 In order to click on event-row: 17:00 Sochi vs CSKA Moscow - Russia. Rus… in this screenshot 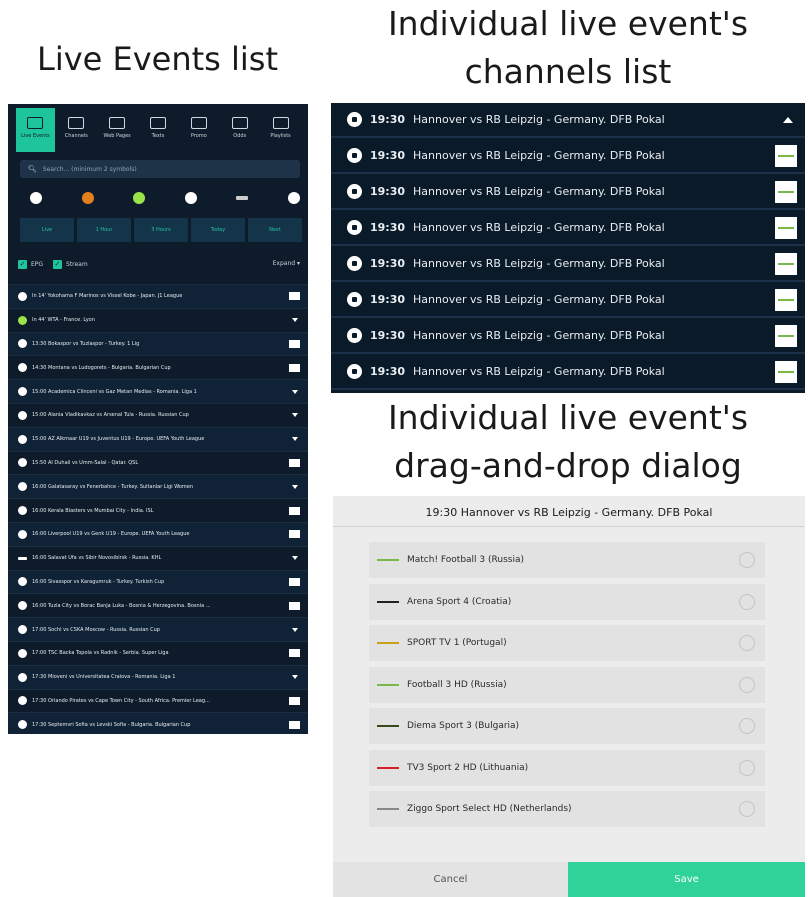, I will do `click(158, 629)`.